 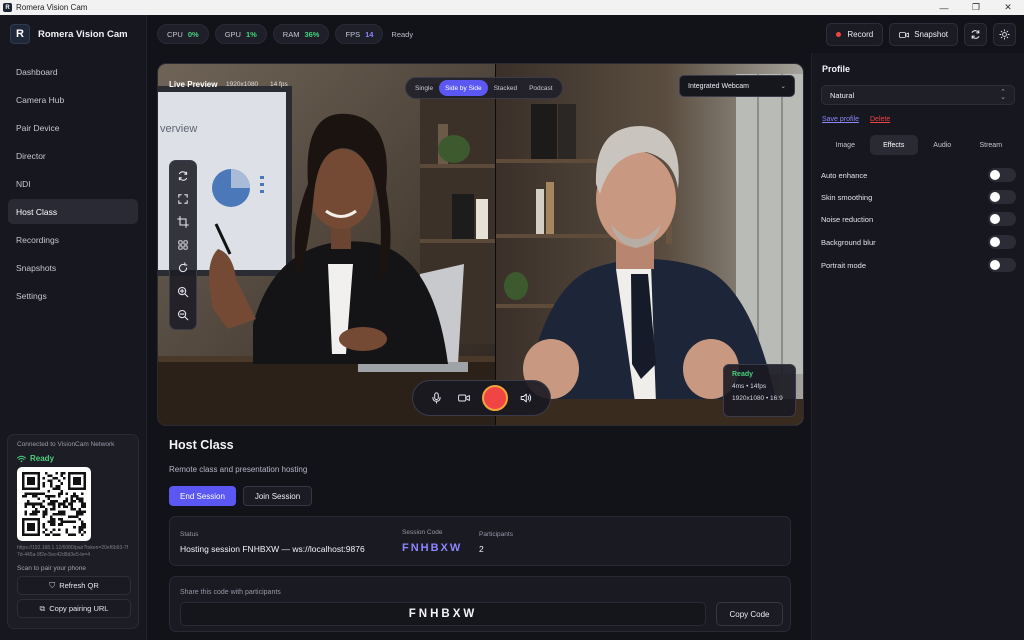 I want to click on scan-hint: Scan to pair your phone, so click(x=52, y=568).